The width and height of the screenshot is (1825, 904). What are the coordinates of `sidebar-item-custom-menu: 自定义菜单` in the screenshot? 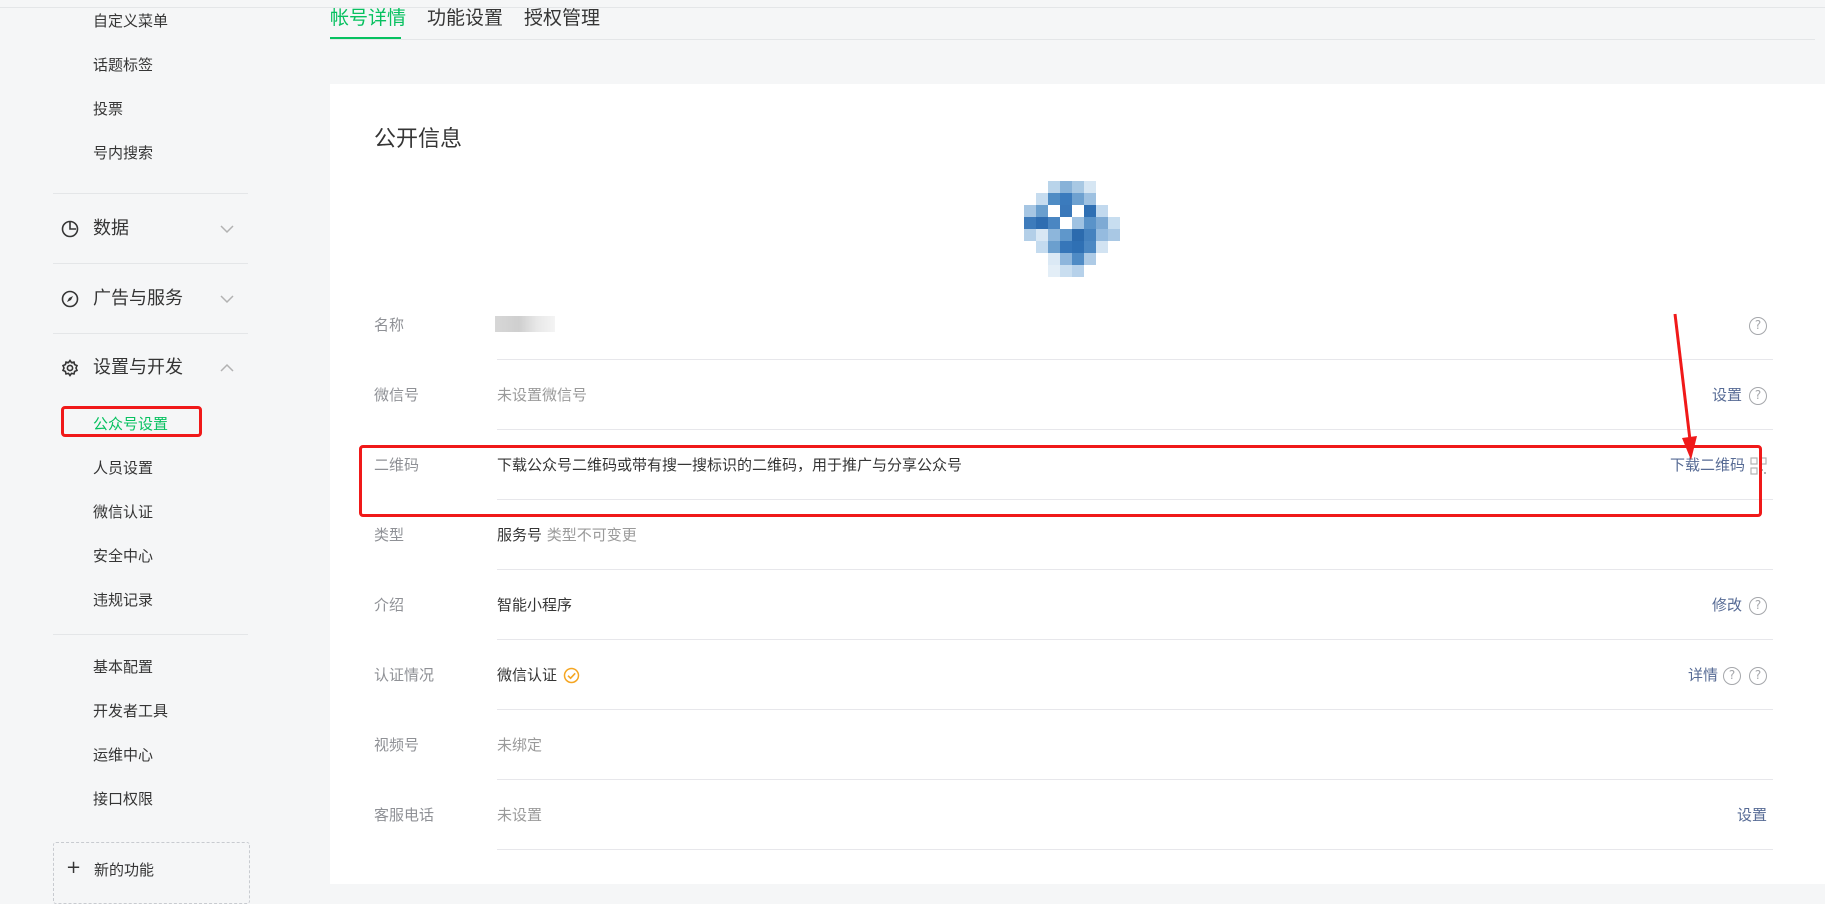 It's located at (130, 21).